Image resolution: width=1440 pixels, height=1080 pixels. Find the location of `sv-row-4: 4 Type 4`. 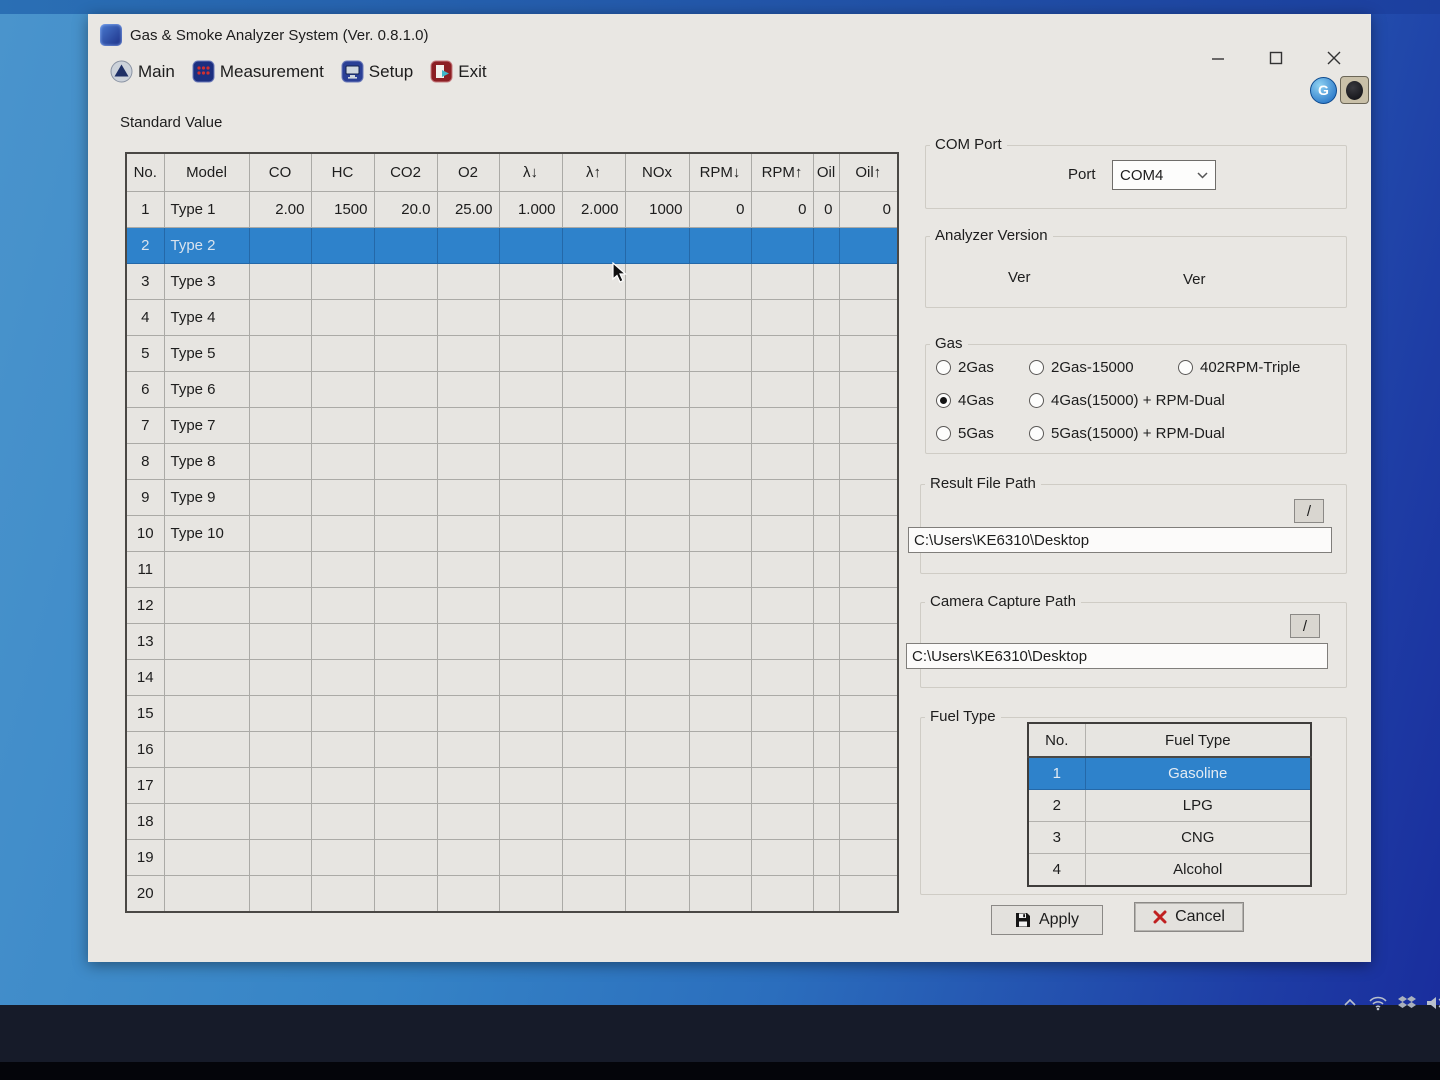

sv-row-4: 4 Type 4 is located at coordinates (512, 317).